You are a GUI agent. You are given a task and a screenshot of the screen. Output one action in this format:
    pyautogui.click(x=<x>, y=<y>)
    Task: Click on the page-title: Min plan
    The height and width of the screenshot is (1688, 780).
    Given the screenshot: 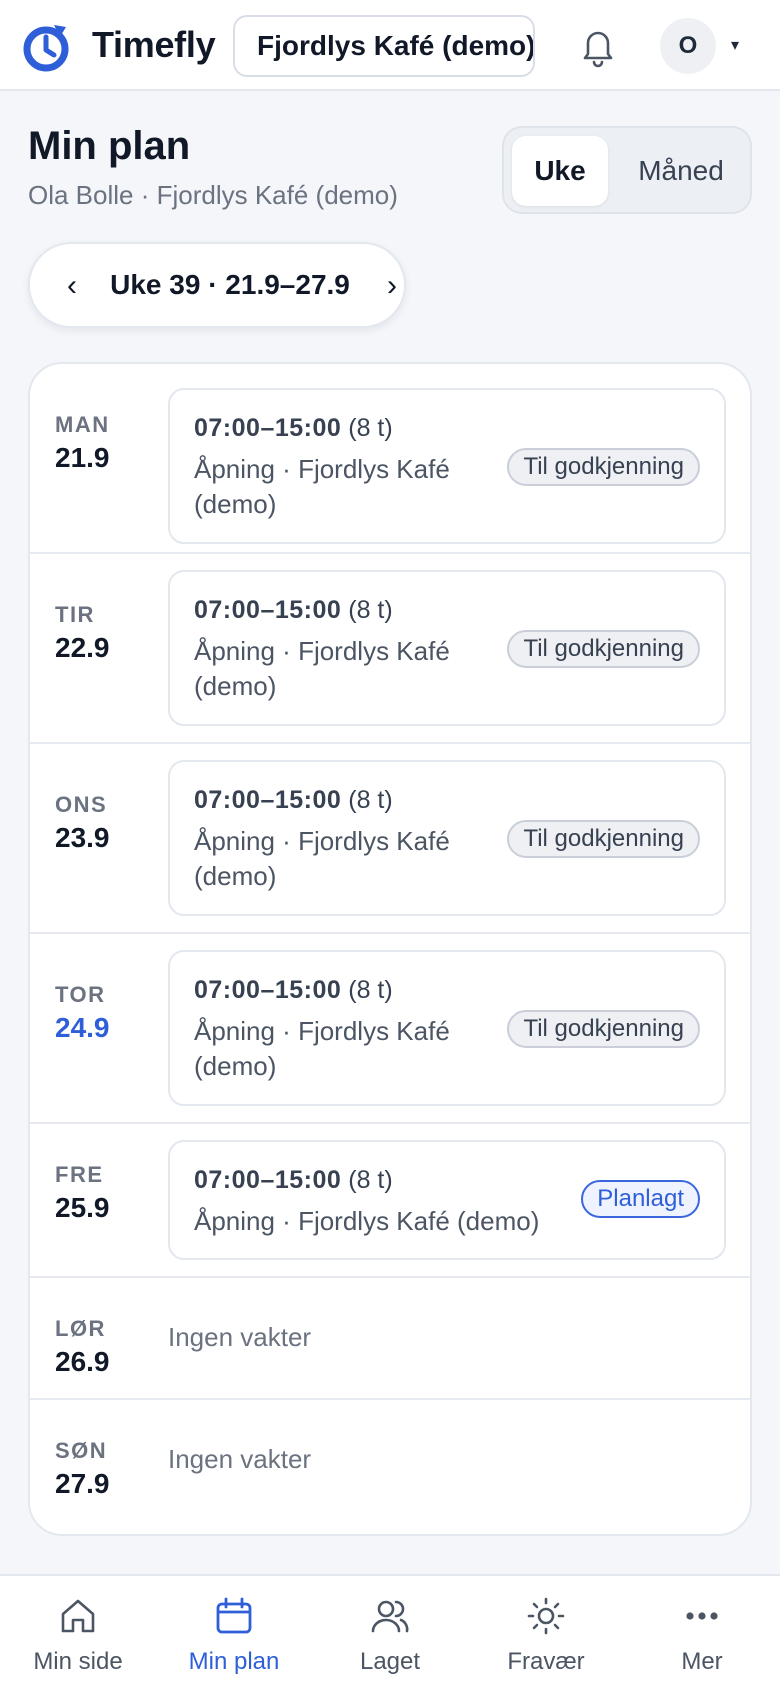 What is the action you would take?
    pyautogui.click(x=109, y=146)
    